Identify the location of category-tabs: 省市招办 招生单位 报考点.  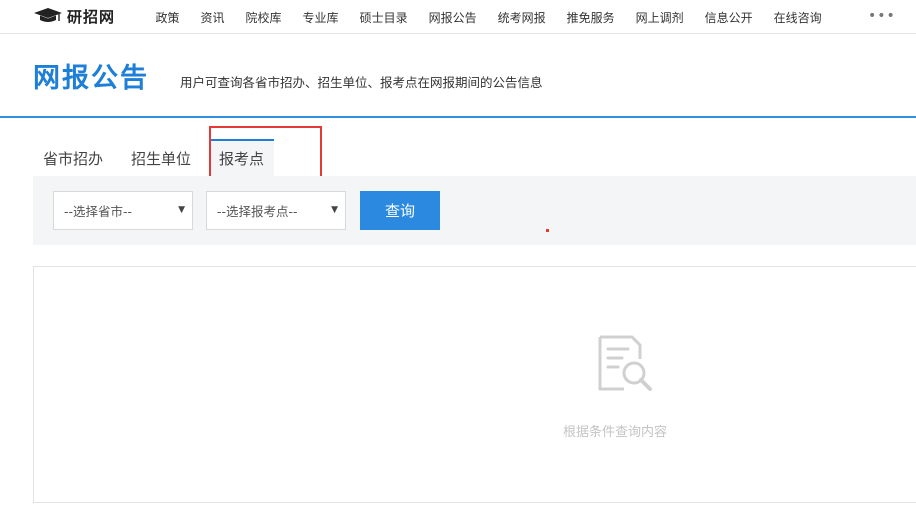
(157, 157).